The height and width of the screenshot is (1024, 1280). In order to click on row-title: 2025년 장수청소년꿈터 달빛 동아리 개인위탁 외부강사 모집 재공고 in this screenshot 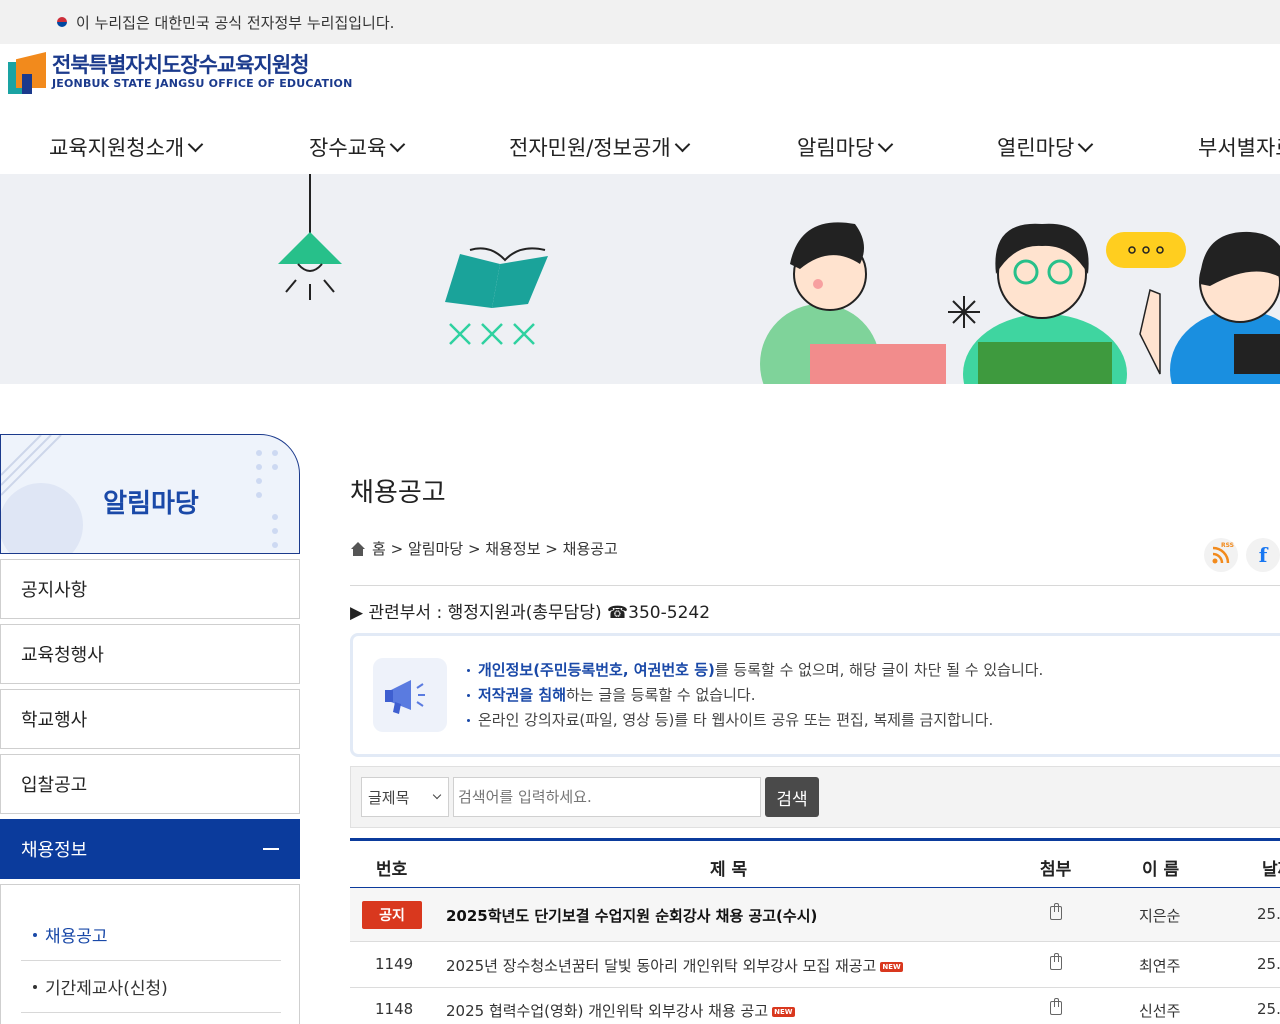, I will do `click(661, 966)`.